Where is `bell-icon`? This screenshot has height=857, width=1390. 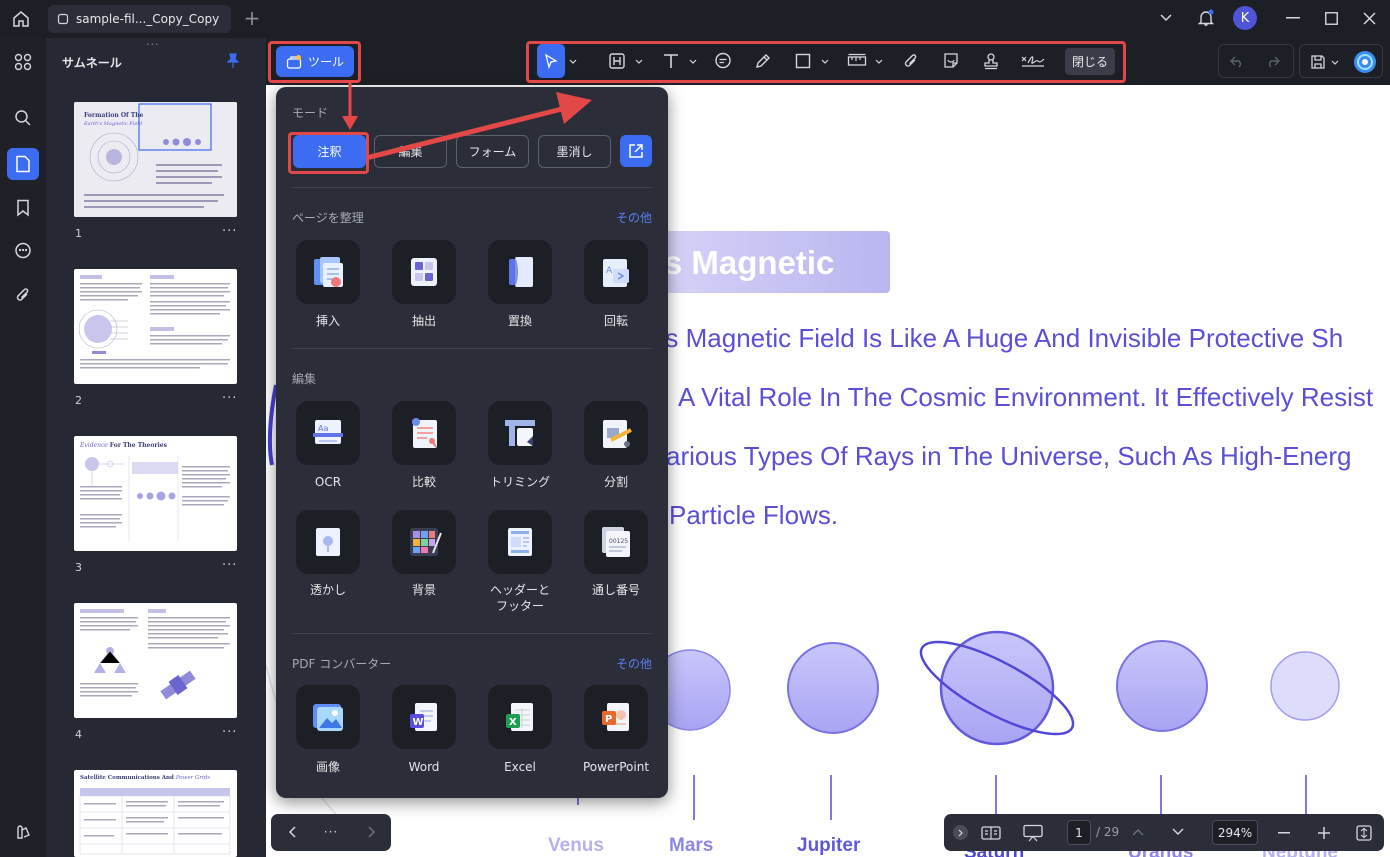
bell-icon is located at coordinates (1206, 18).